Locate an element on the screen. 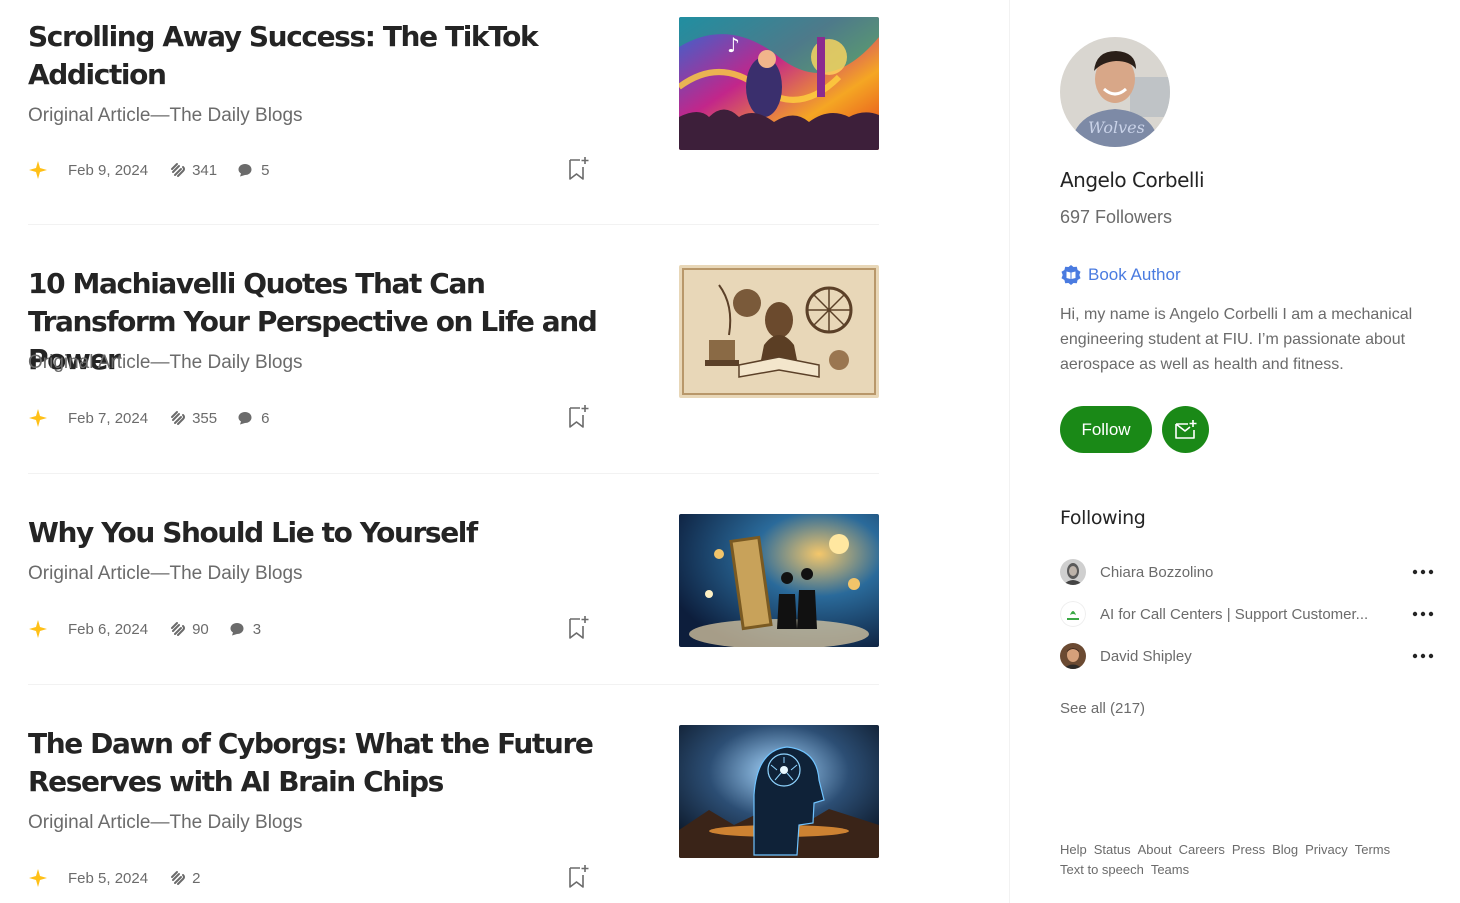 The image size is (1460, 903). clap-count-value: 341 is located at coordinates (205, 170).